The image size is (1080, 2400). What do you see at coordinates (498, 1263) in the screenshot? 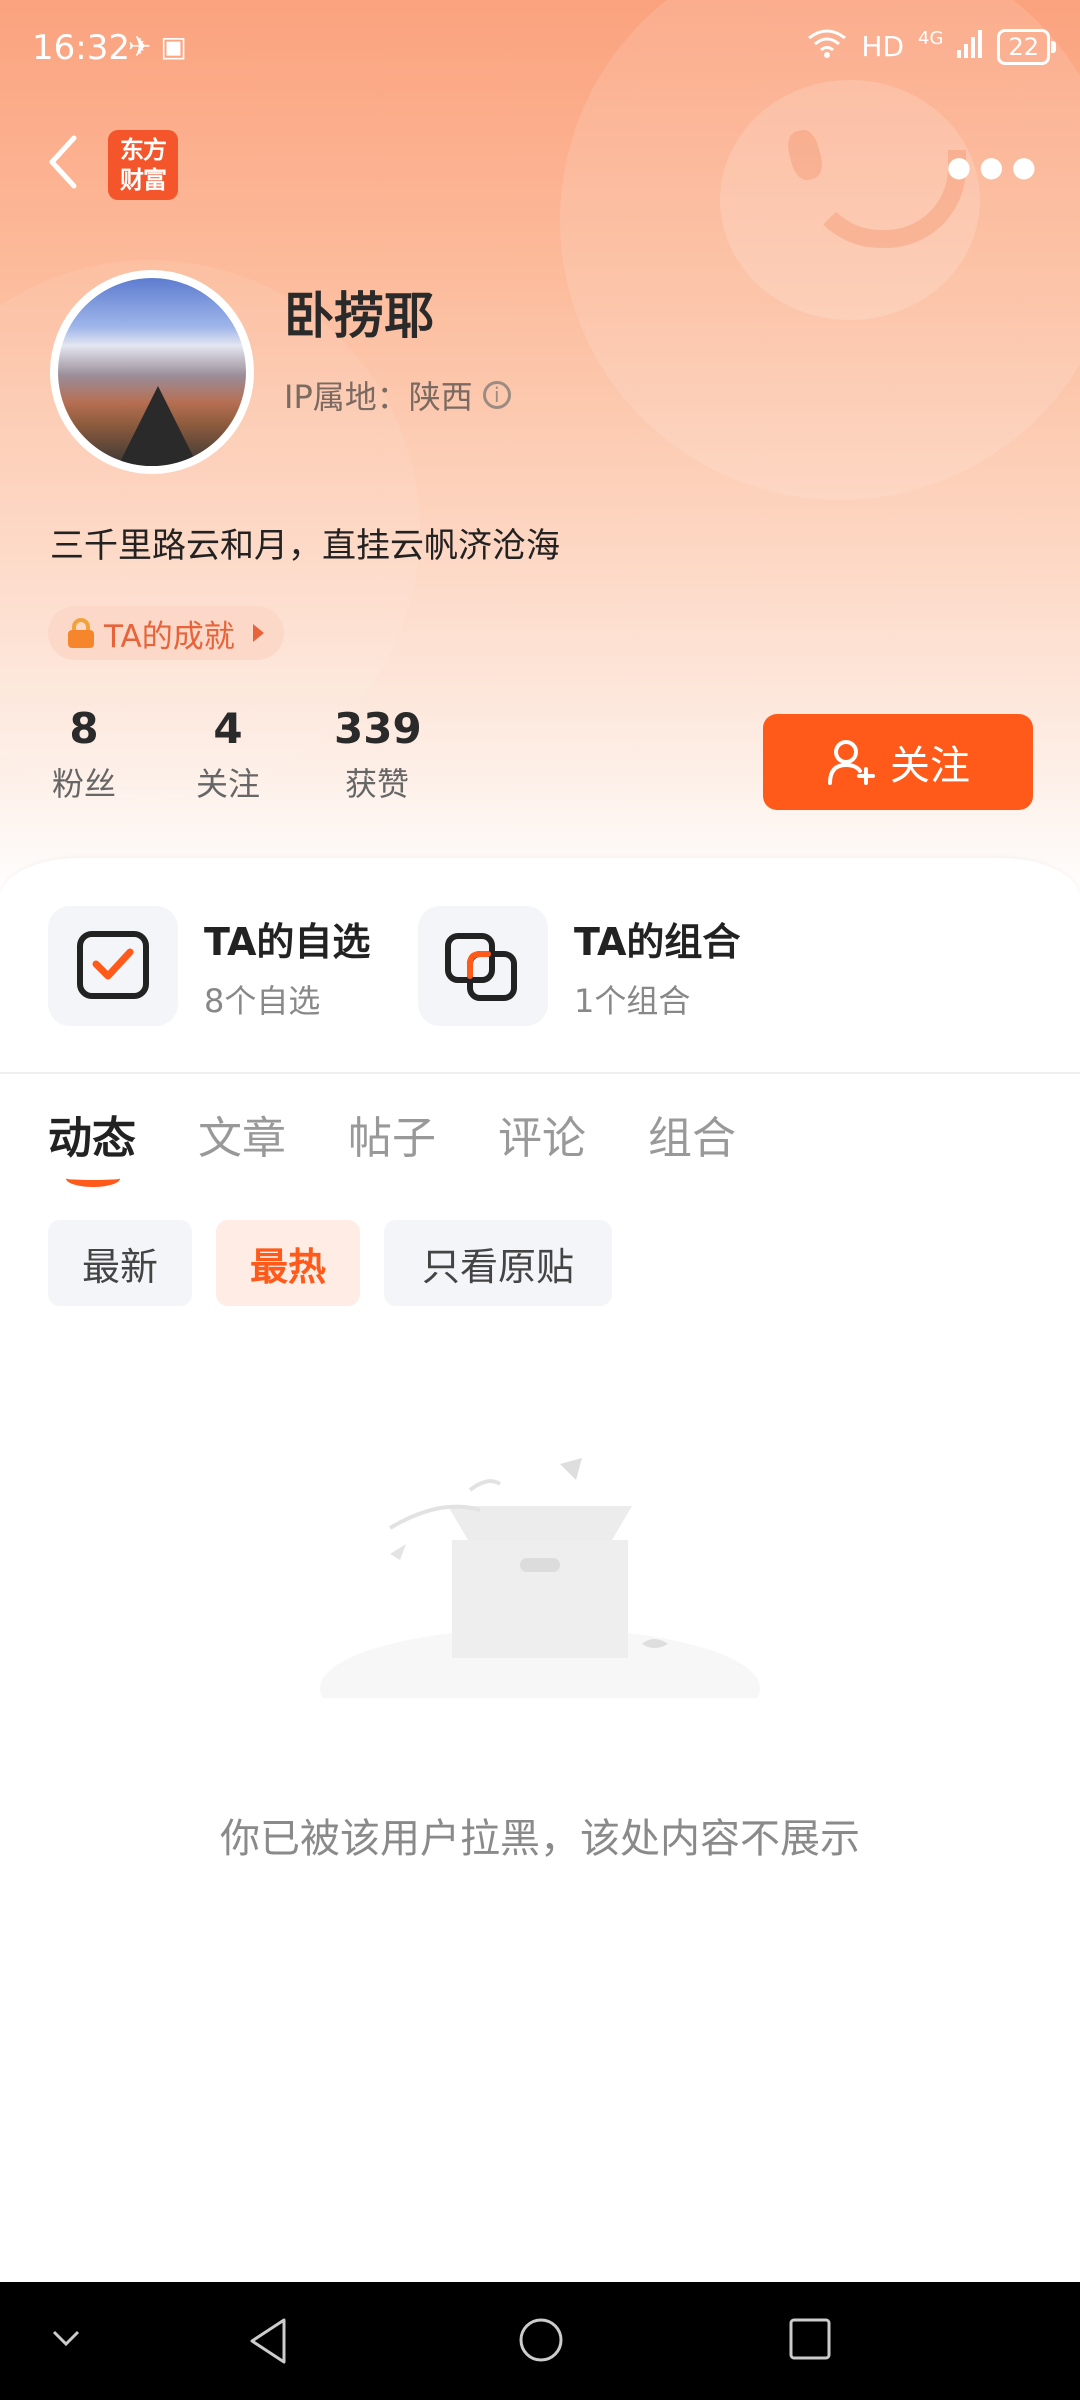
I see `filter-original-only: 只看原贴` at bounding box center [498, 1263].